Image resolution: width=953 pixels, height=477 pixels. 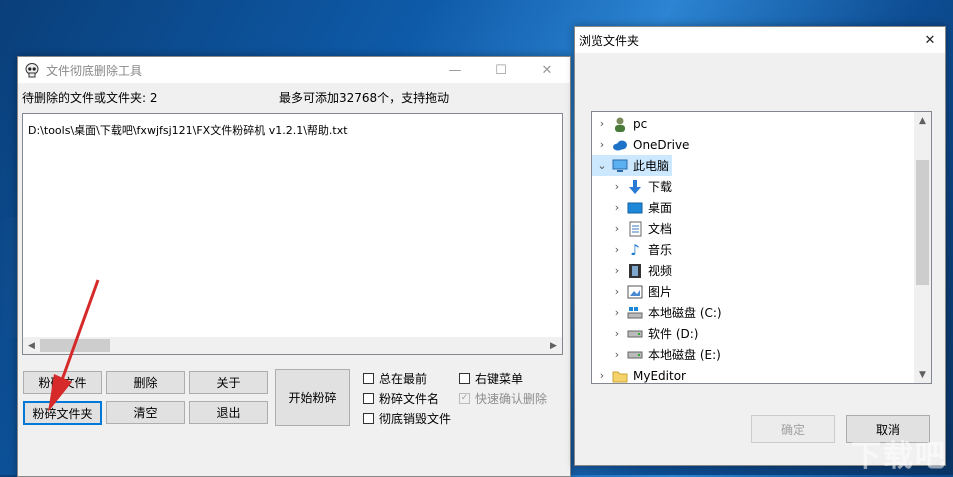 I want to click on maximize-icon: ☐, so click(x=501, y=70).